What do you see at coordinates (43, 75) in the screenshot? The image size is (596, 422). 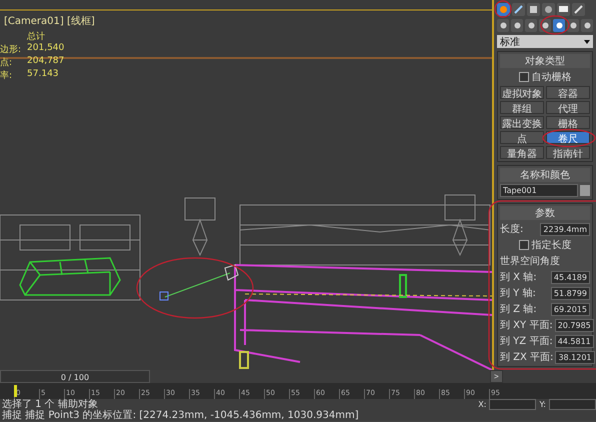 I see `stat-value: 57.143` at bounding box center [43, 75].